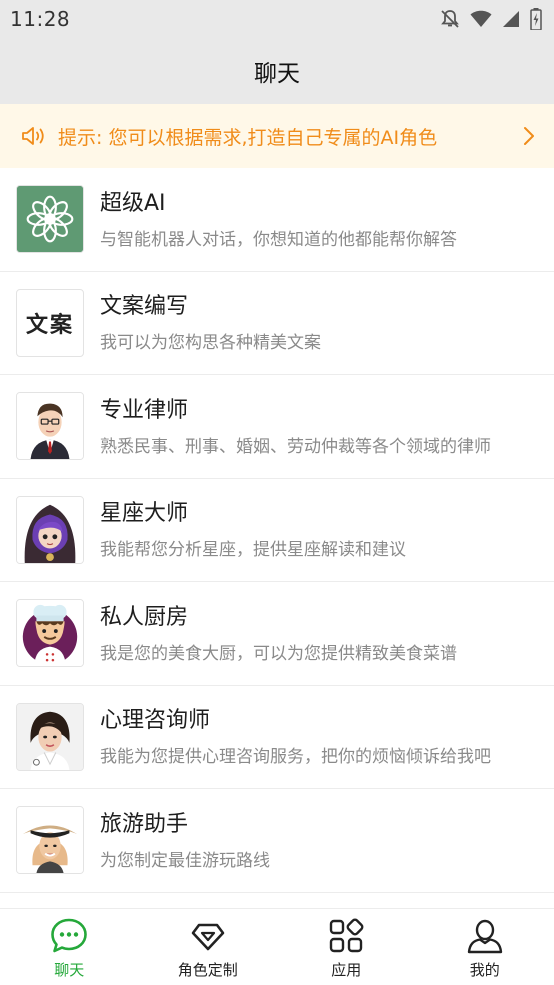  I want to click on notice-bar: 提示: 您可以根据需求,打造自己专属的AI角色, so click(277, 136).